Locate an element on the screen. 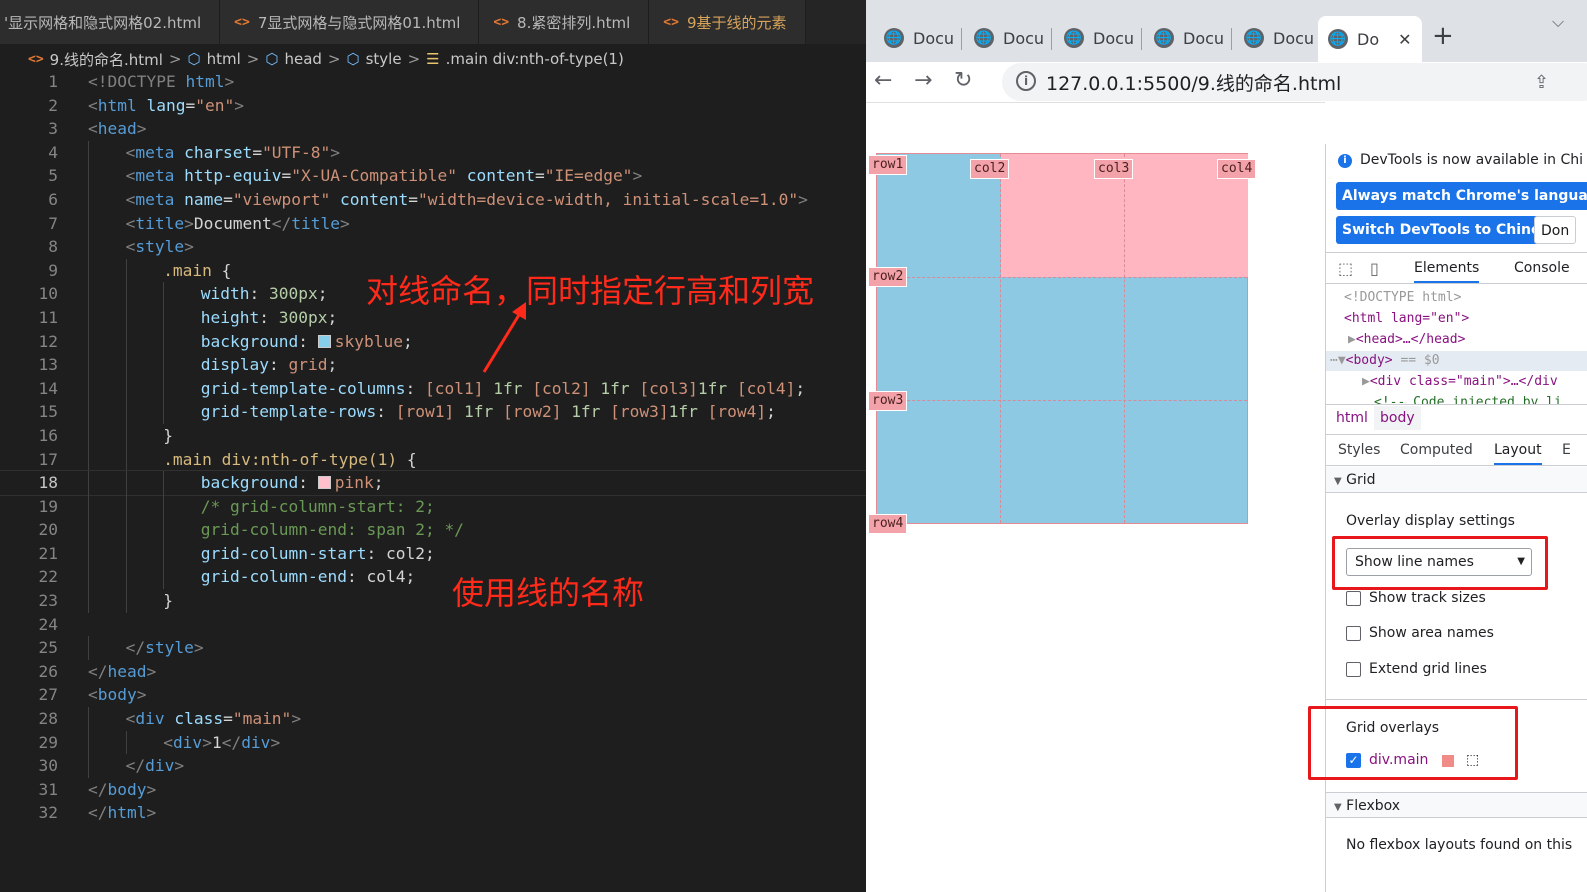 The image size is (1587, 892). code-line: 29 <div>1</div> is located at coordinates (433, 742).